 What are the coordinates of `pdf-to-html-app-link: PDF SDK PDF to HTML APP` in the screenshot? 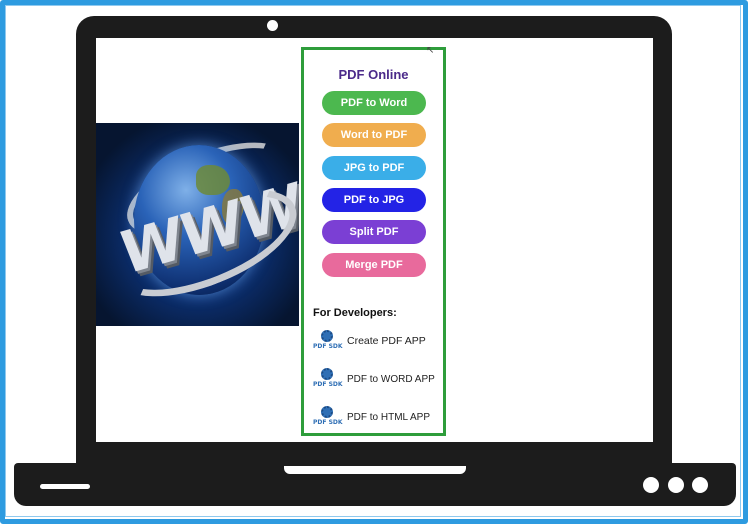 It's located at (379, 417).